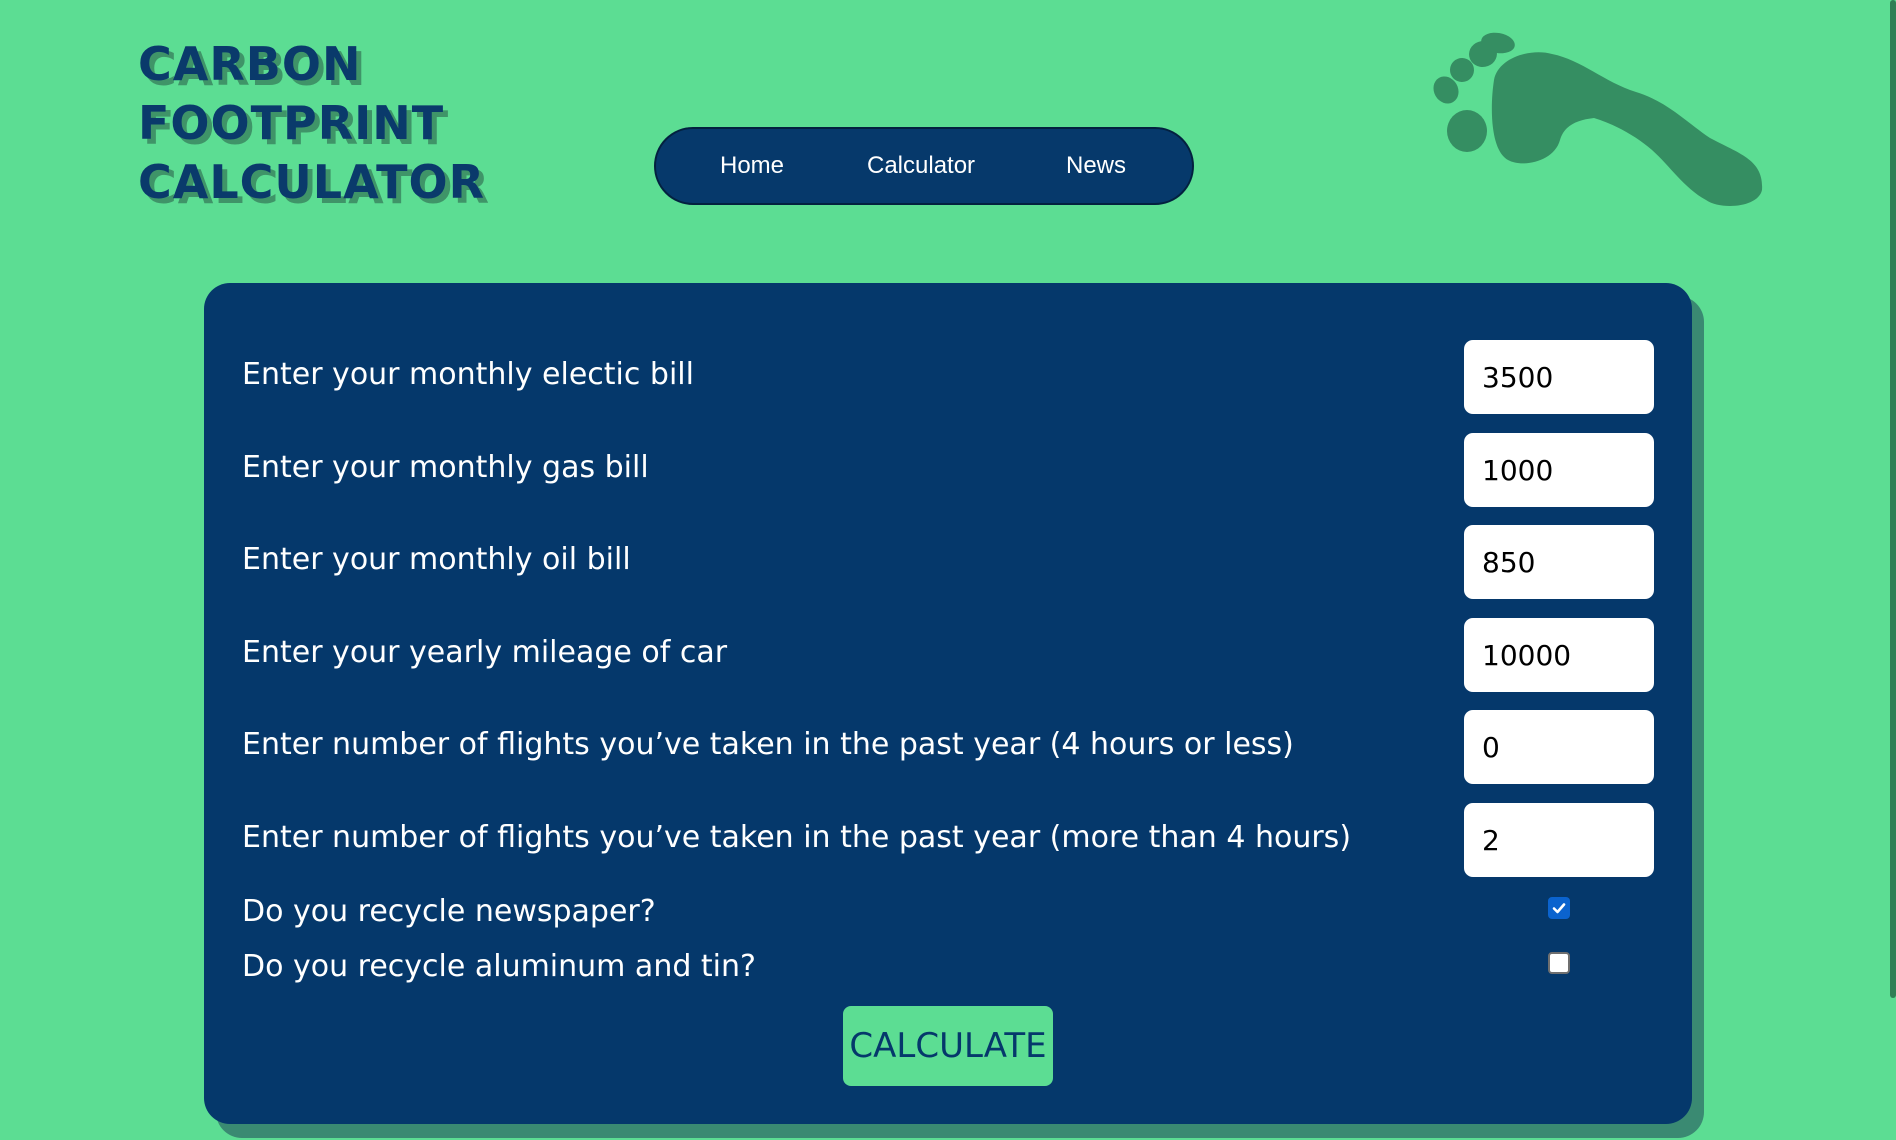  I want to click on gas-bill-label: Enter your monthly gas bill, so click(445, 467).